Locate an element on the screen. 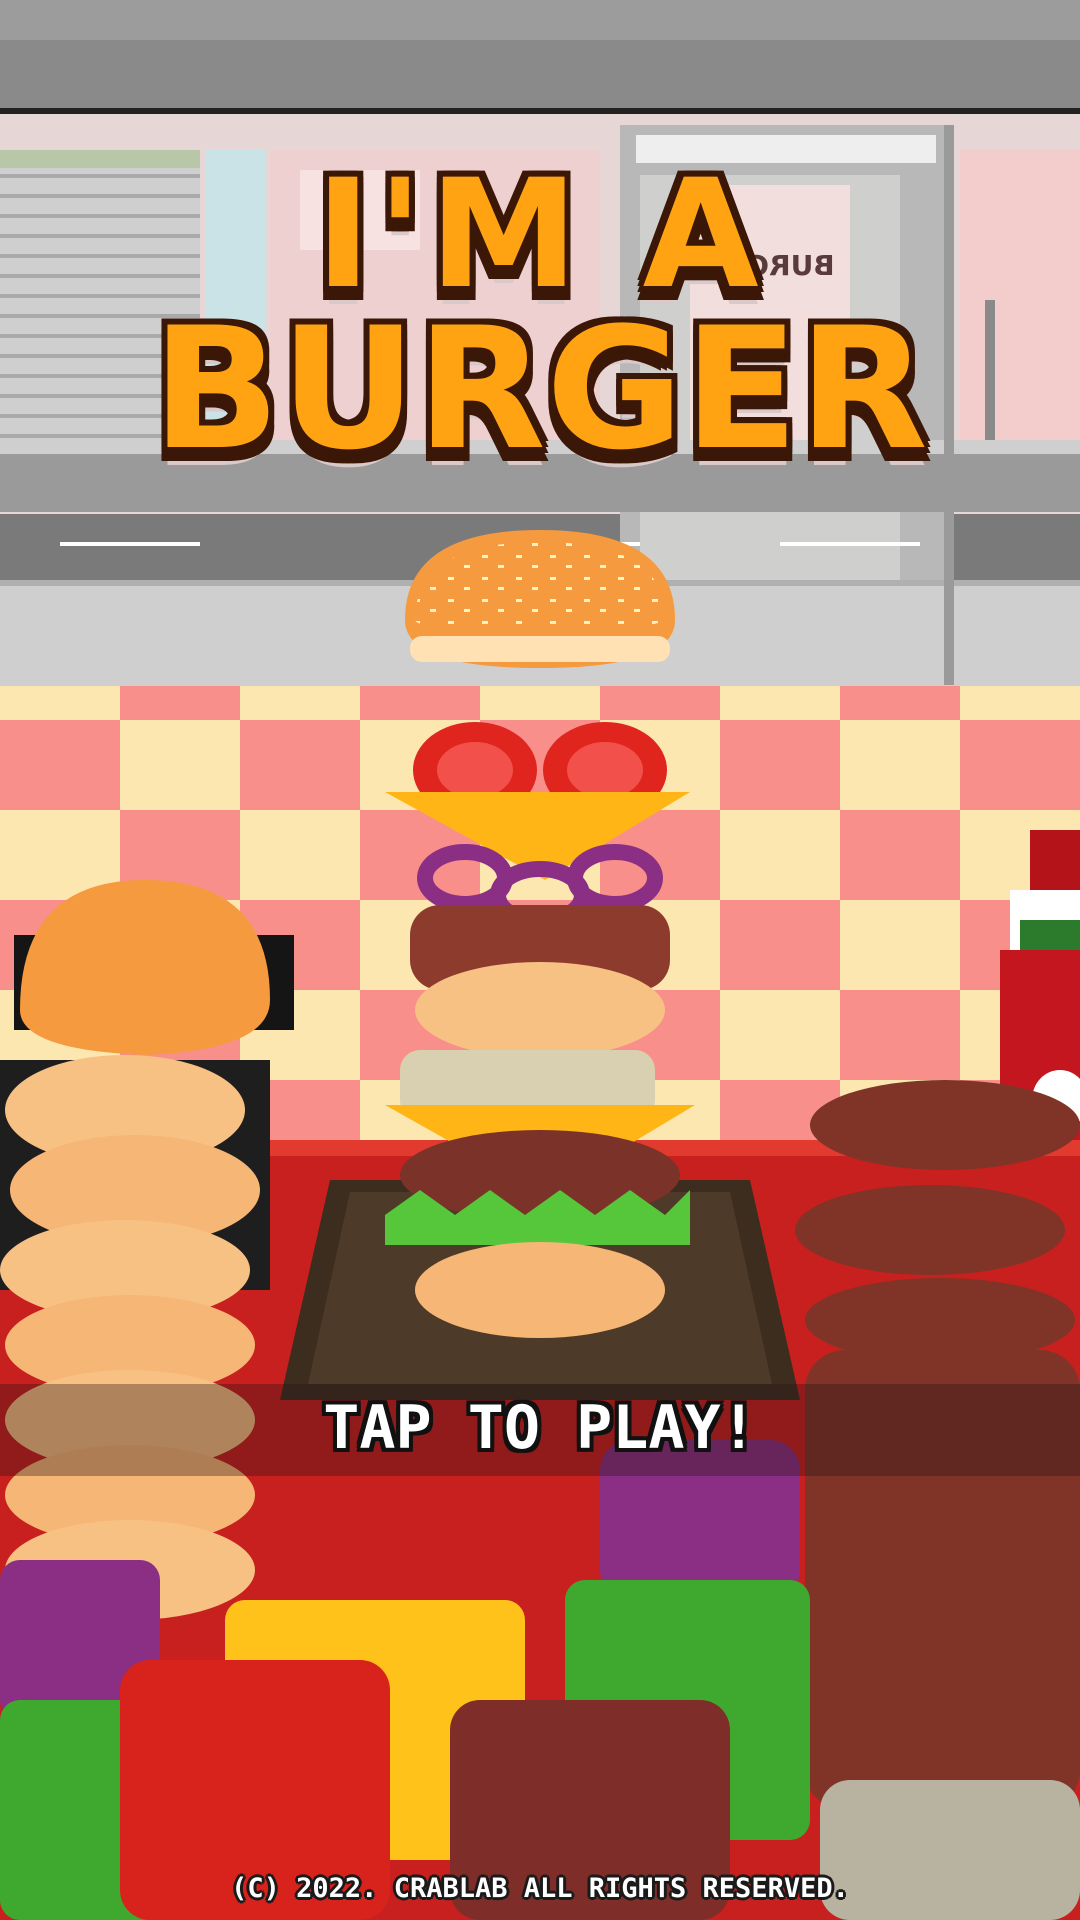  left-bun-stack is located at coordinates (135, 1250).